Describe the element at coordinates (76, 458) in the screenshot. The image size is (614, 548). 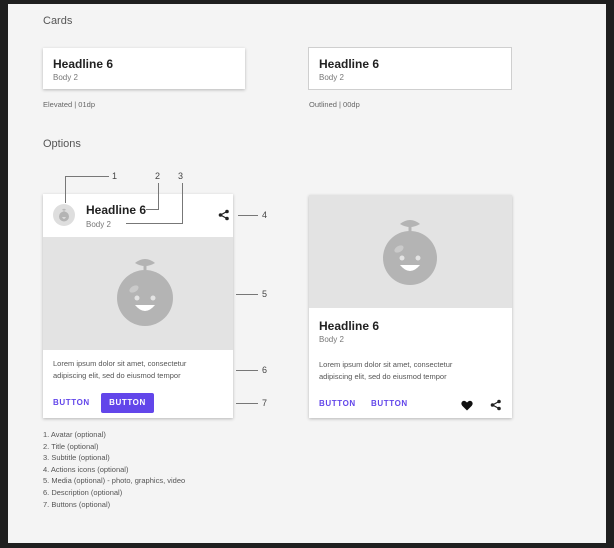
I see `legend-item: 3. Subtitle (optional)` at that location.